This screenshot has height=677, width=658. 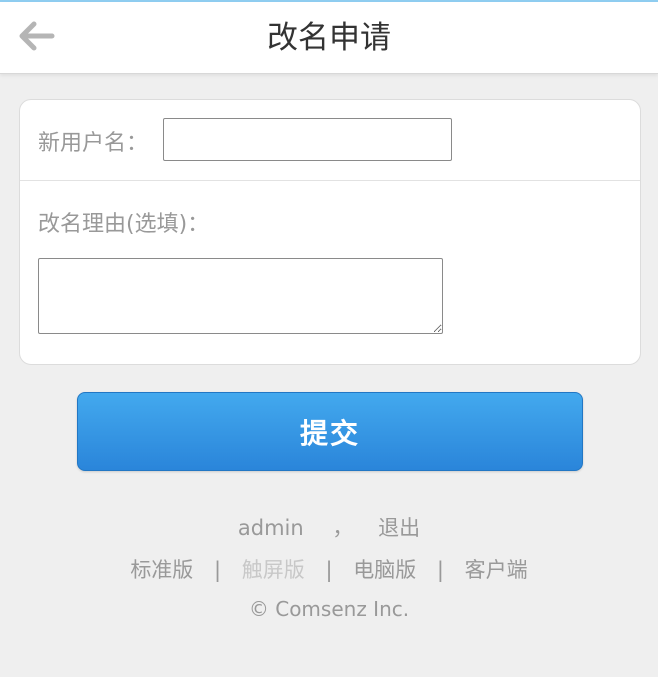 I want to click on footer-user-line: admin ， 退出, so click(x=329, y=528).